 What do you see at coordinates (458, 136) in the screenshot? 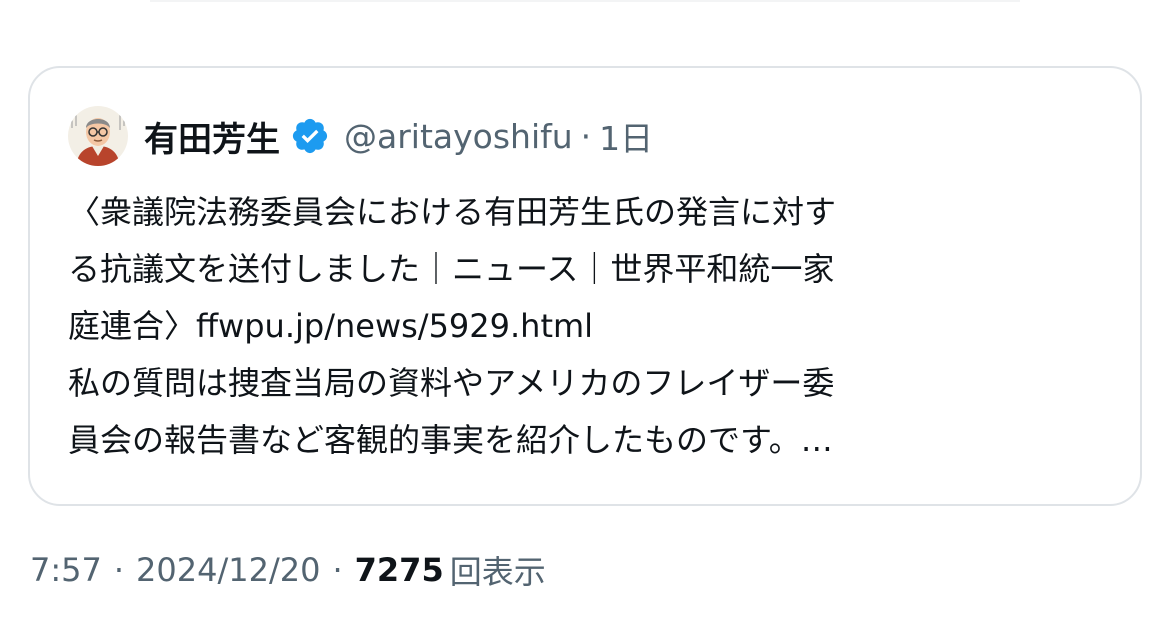
I see `author-handle: @aritayoshifu` at bounding box center [458, 136].